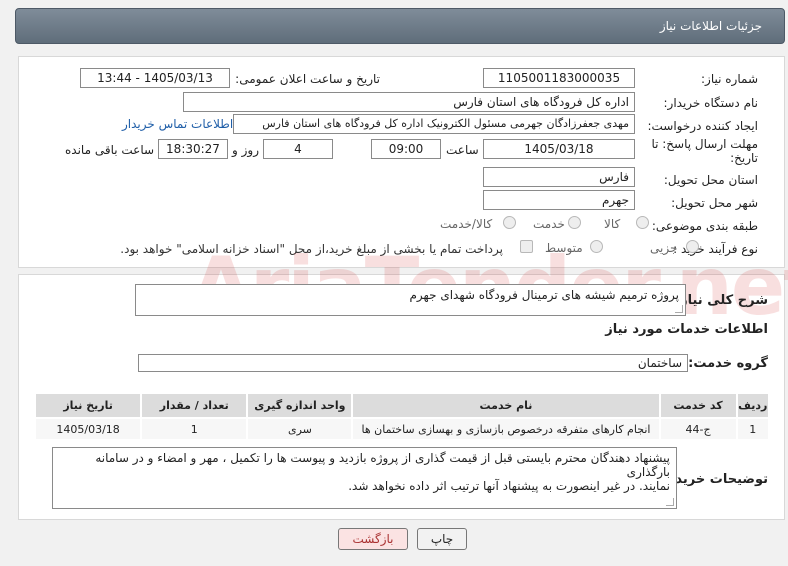  Describe the element at coordinates (711, 103) in the screenshot. I see `buyer-org-label: نام دستگاه خریدار:` at that location.